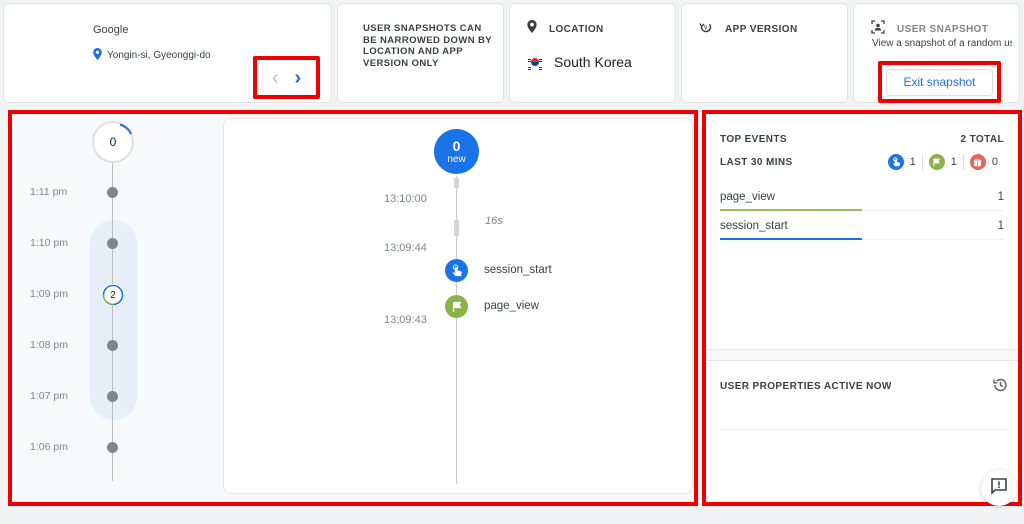  I want to click on location-header: LOCATION, so click(565, 29).